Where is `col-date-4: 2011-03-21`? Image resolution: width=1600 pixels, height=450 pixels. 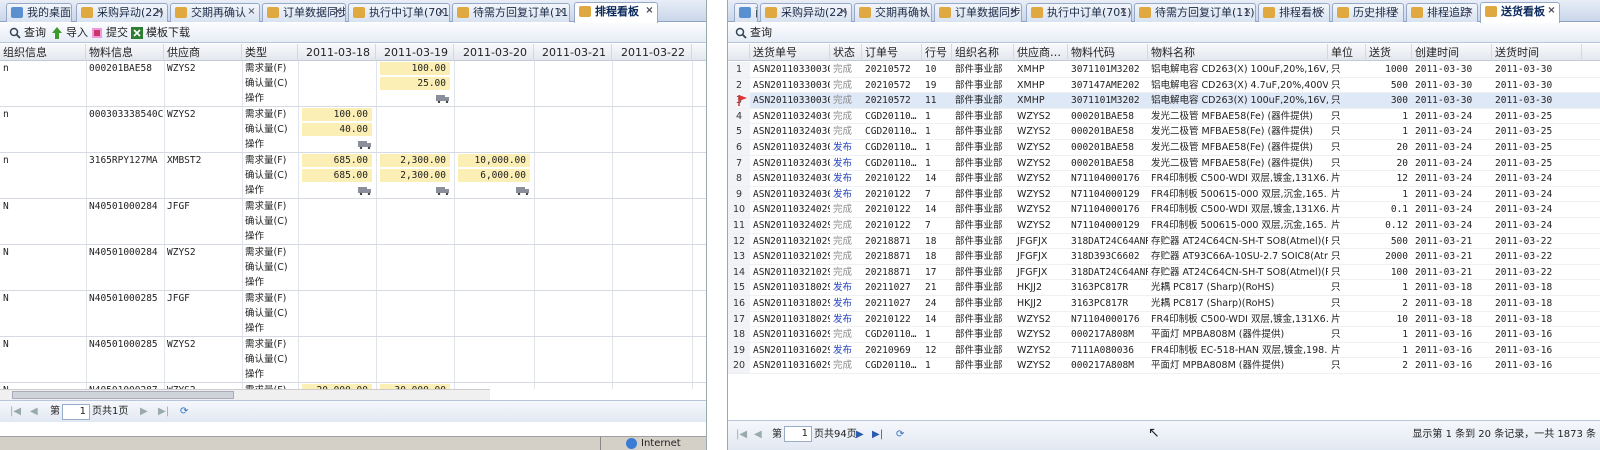
col-date-4: 2011-03-21 is located at coordinates (573, 52).